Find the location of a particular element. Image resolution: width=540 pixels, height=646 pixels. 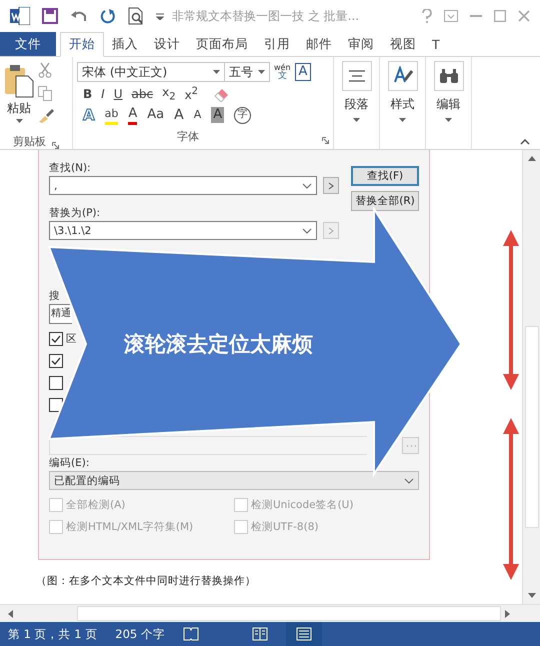

font-effect-button: 字 is located at coordinates (243, 115).